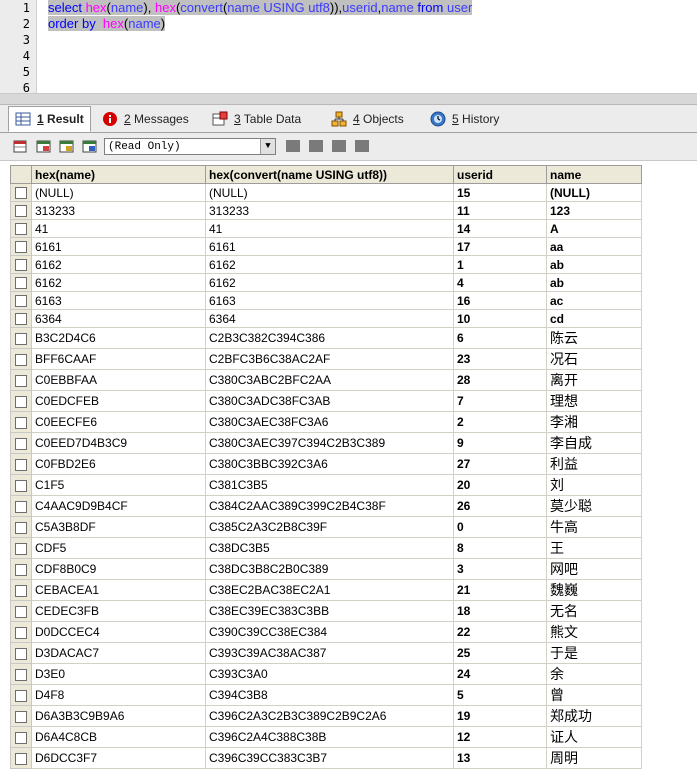  I want to click on export-html-icon, so click(67, 146).